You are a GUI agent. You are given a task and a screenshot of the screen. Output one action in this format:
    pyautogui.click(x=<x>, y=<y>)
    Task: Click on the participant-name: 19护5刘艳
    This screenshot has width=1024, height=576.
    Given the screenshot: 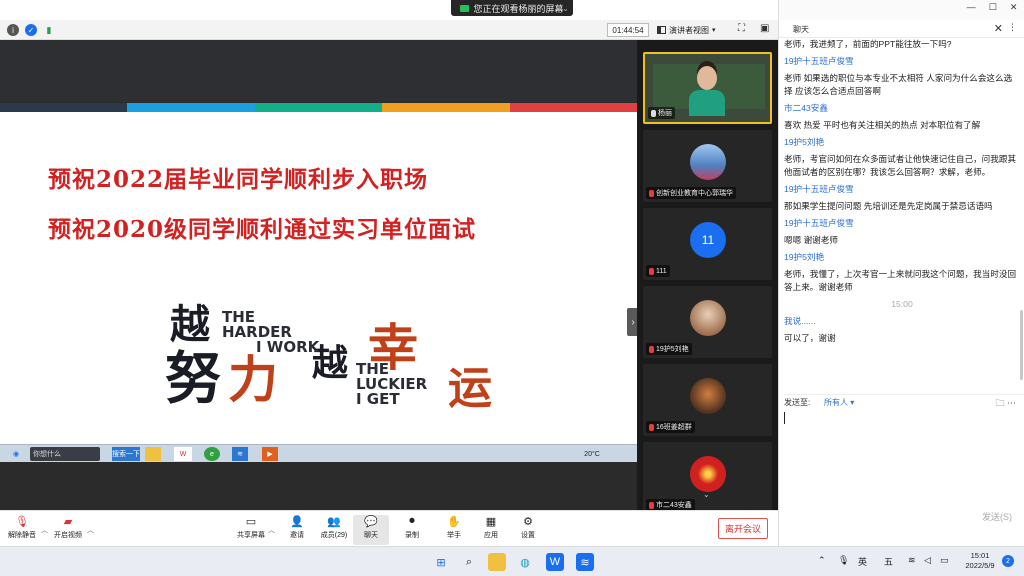 What is the action you would take?
    pyautogui.click(x=669, y=349)
    